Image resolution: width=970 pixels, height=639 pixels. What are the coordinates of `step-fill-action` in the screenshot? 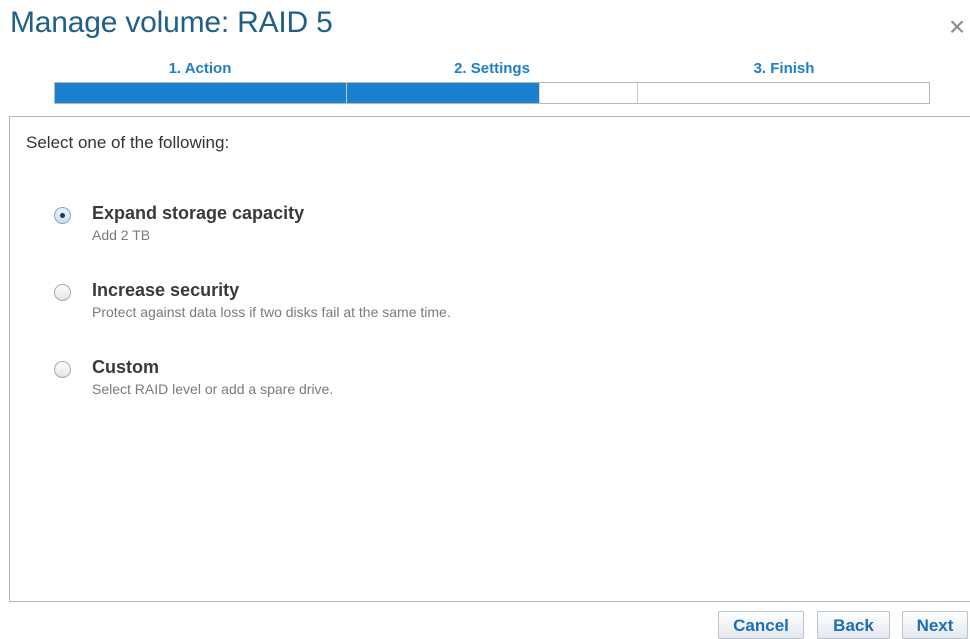 It's located at (200, 93).